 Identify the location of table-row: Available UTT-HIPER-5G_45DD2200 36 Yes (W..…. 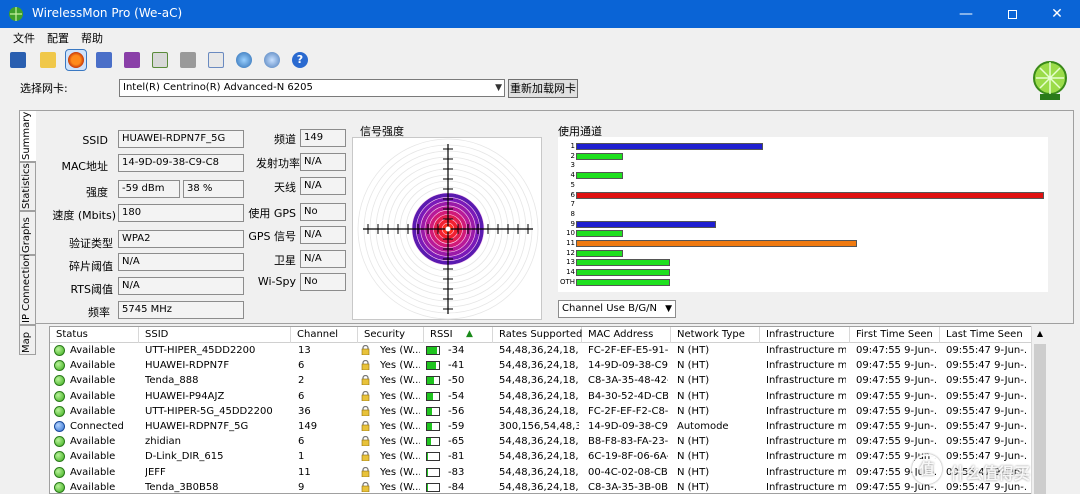
(548, 411).